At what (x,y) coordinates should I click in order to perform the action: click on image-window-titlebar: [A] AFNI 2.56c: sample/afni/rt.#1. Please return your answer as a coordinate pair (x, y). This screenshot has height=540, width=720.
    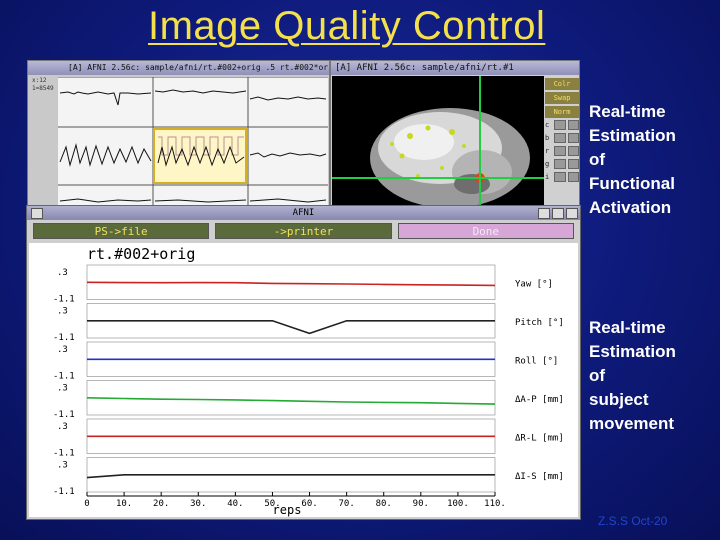
    Looking at the image, I should click on (455, 68).